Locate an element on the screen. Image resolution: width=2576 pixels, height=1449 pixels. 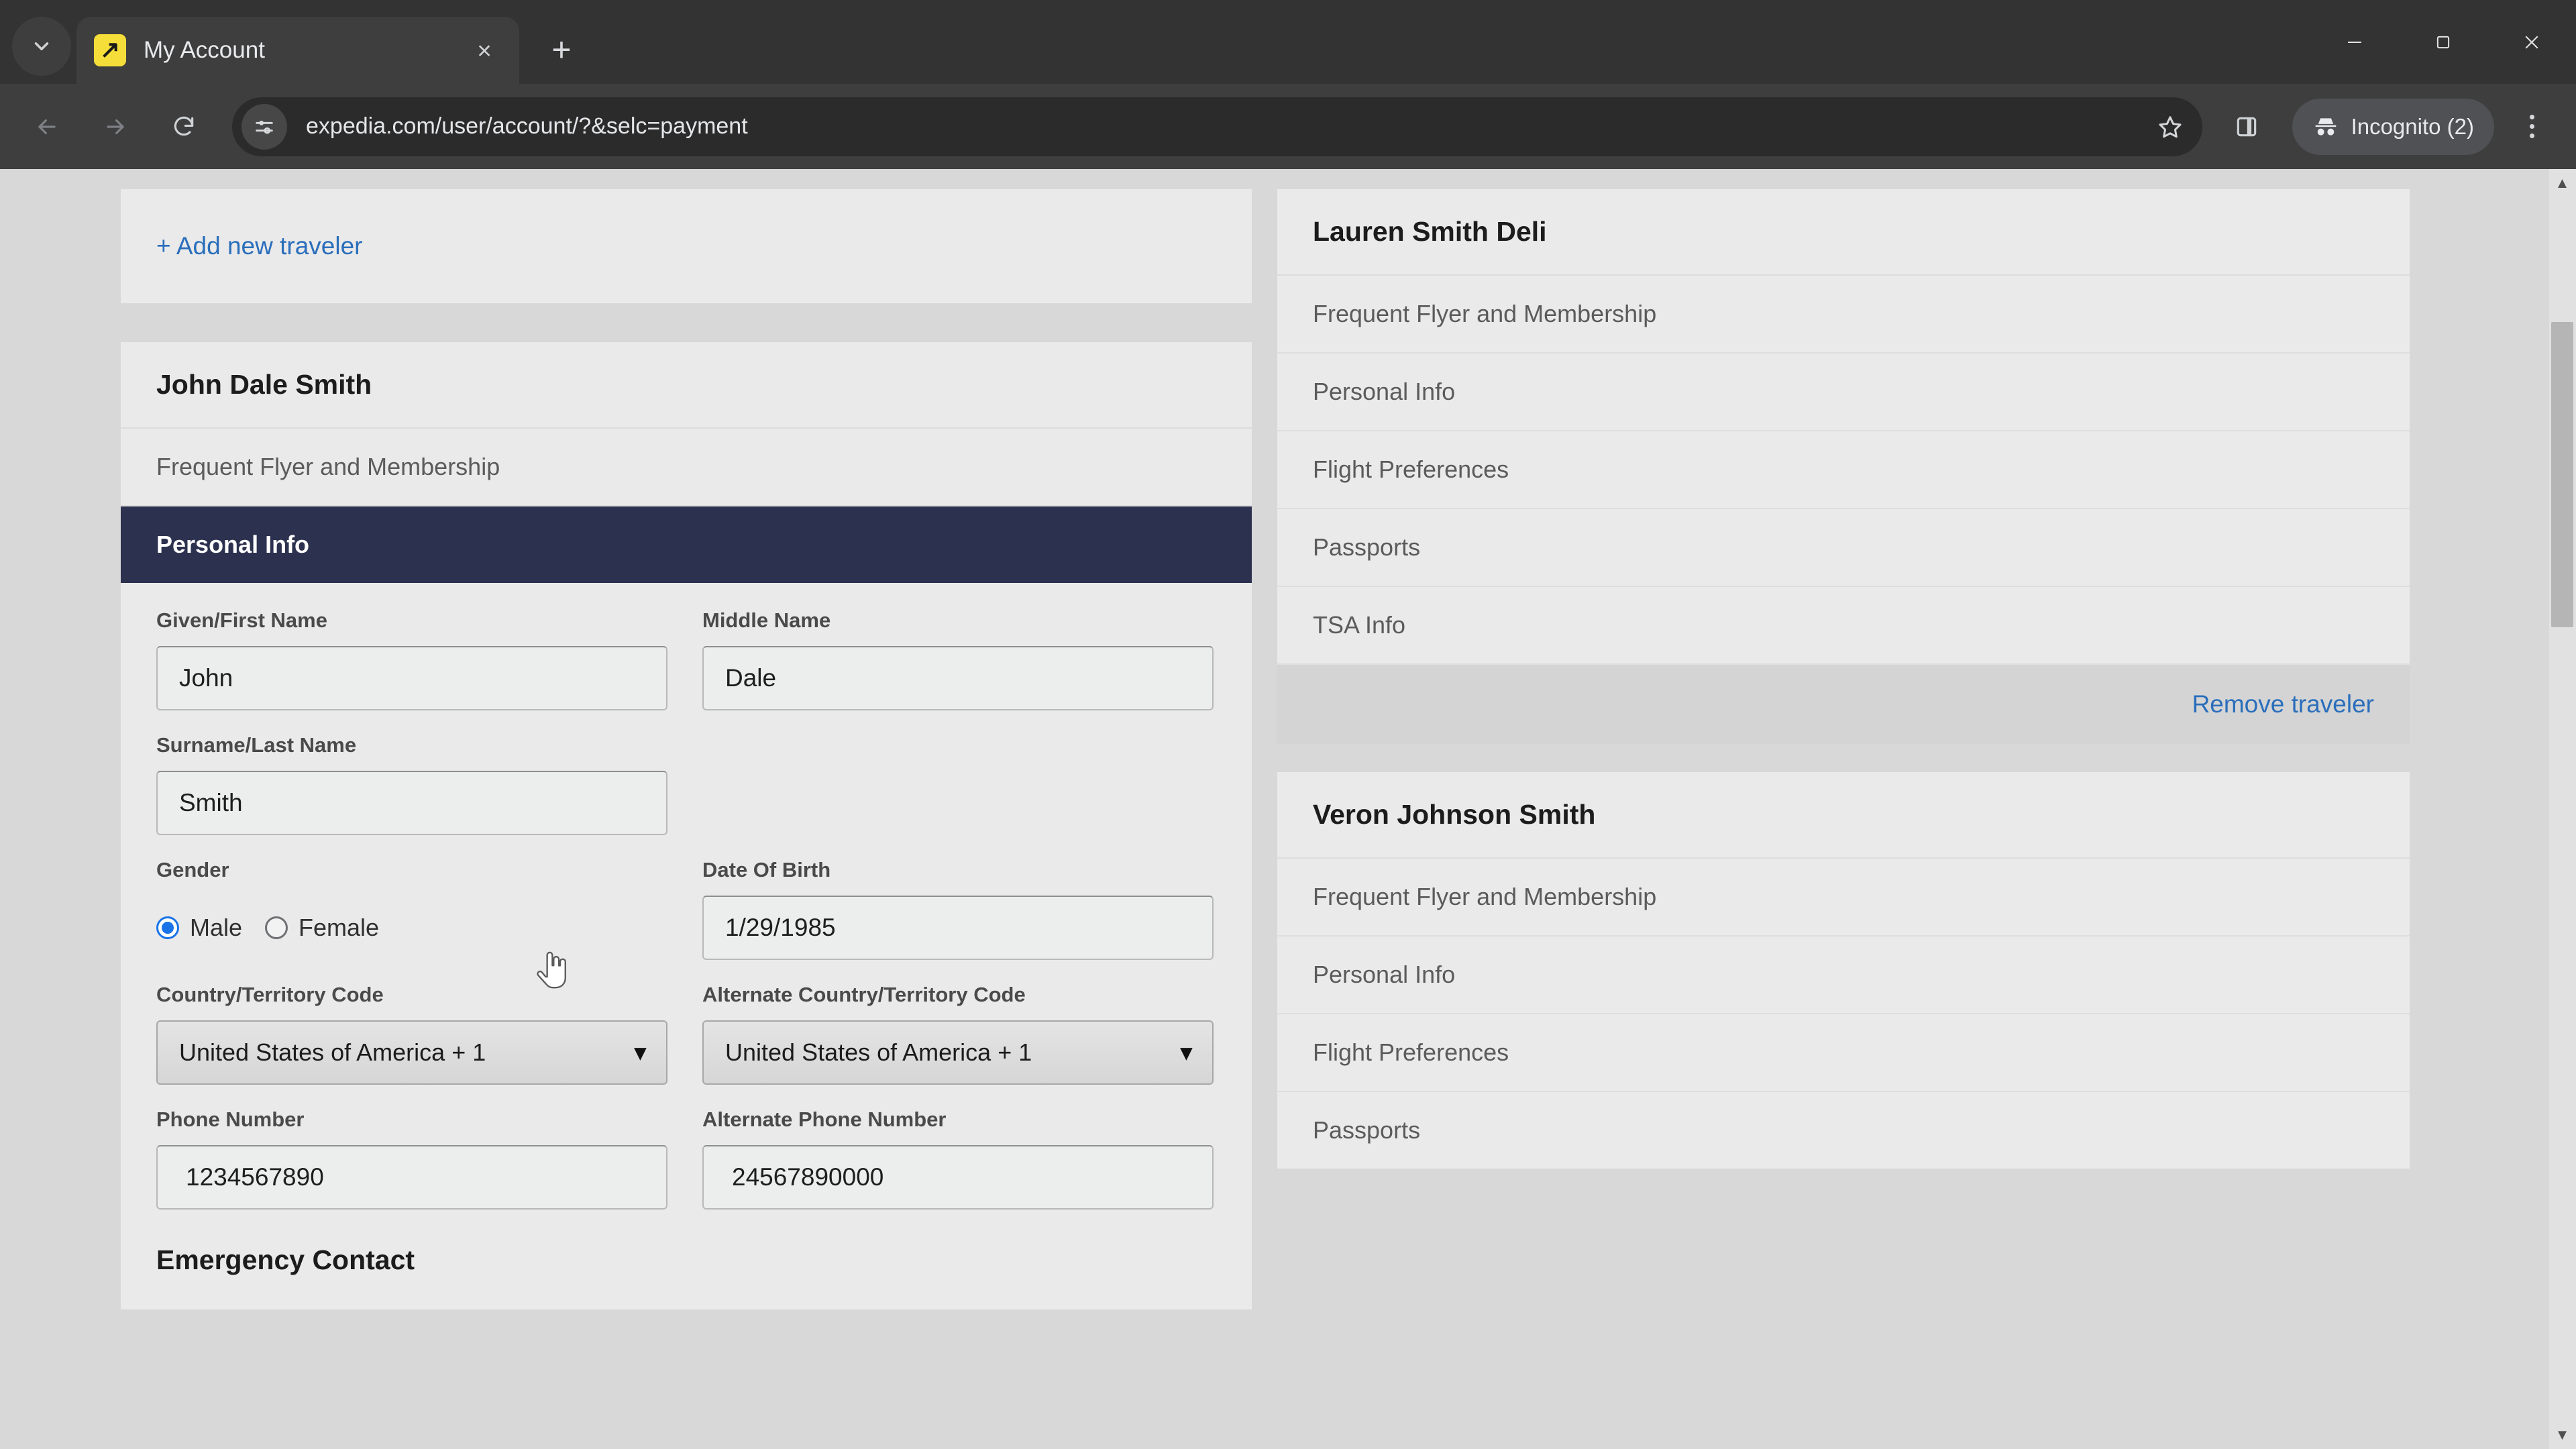
address-bar: expedia.com/user/account/?&selc=payment is located at coordinates (1217, 126).